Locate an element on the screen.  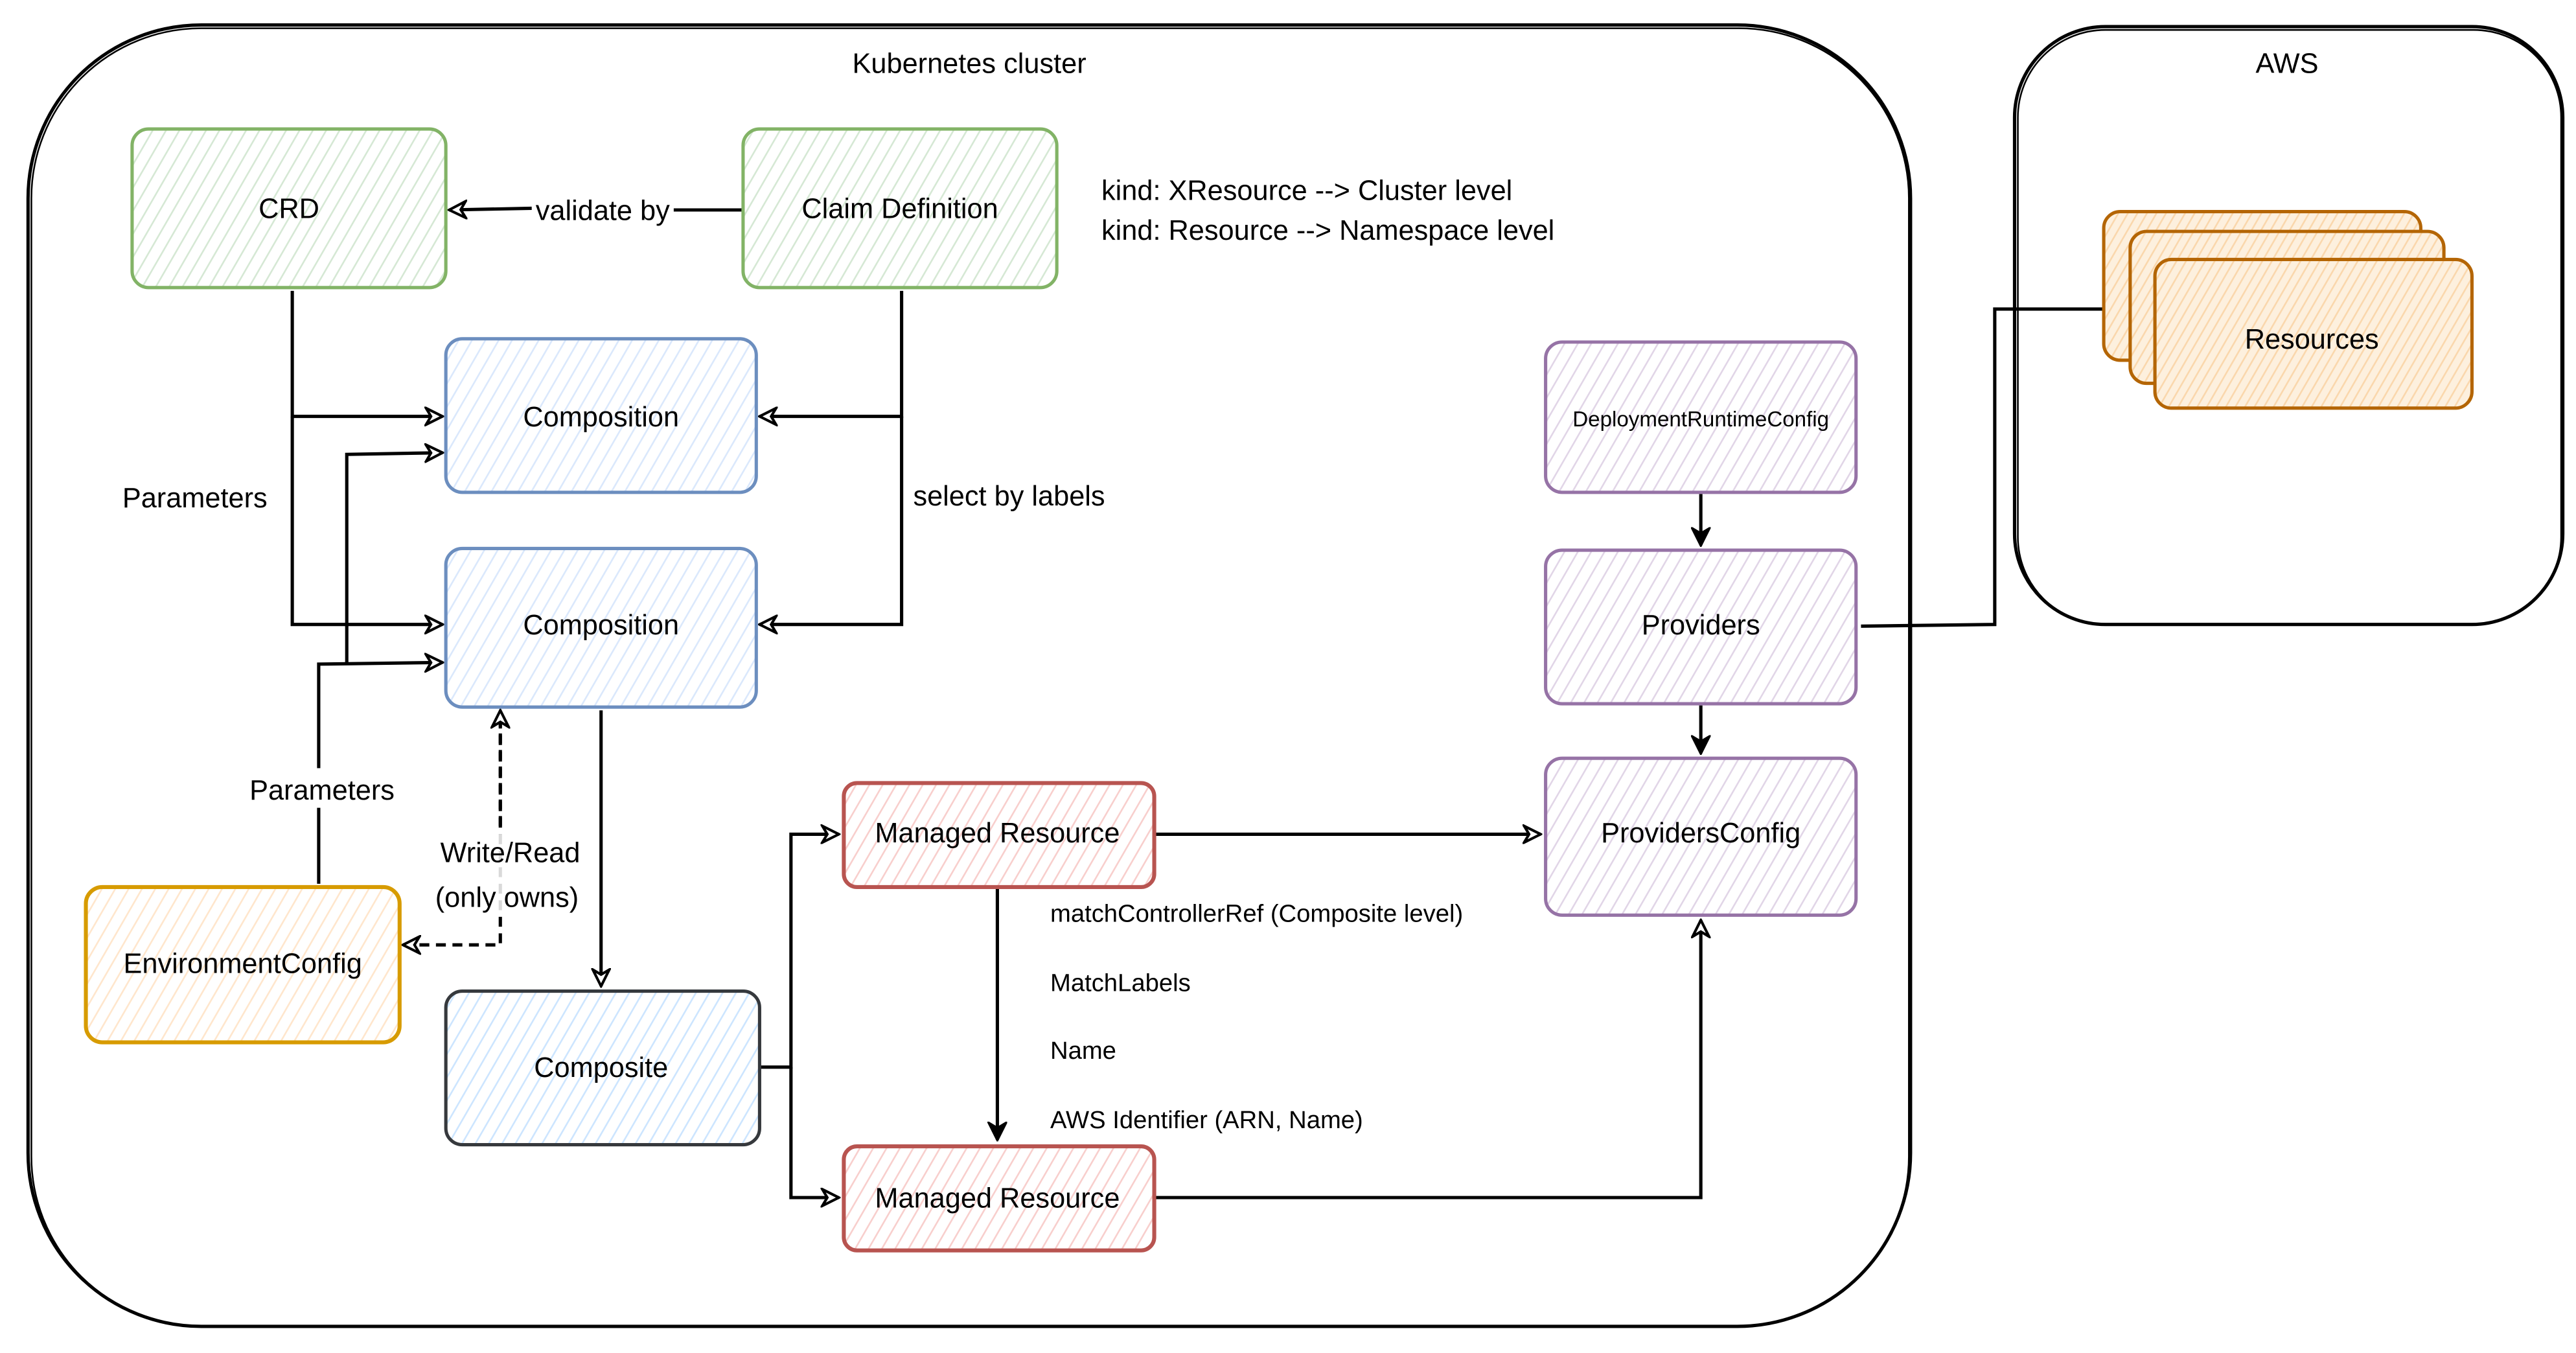
aws-label: AWS is located at coordinates (2286, 63).